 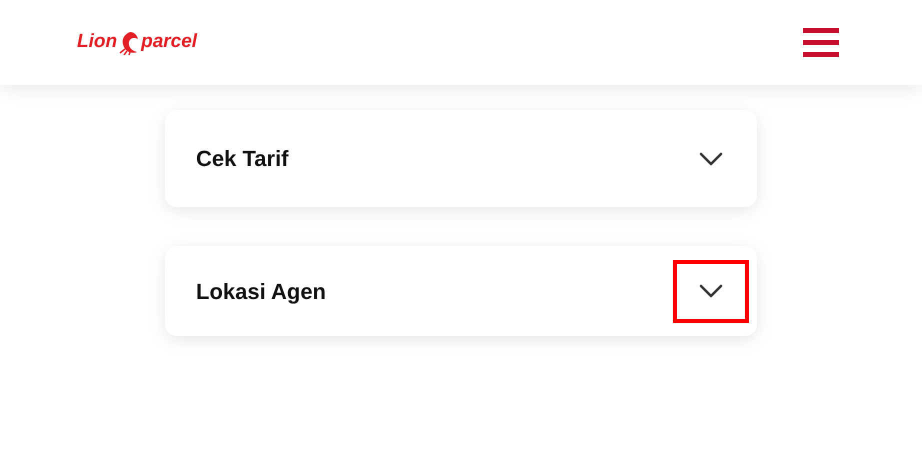 What do you see at coordinates (261, 292) in the screenshot?
I see `accordion-title: Lokasi Agen` at bounding box center [261, 292].